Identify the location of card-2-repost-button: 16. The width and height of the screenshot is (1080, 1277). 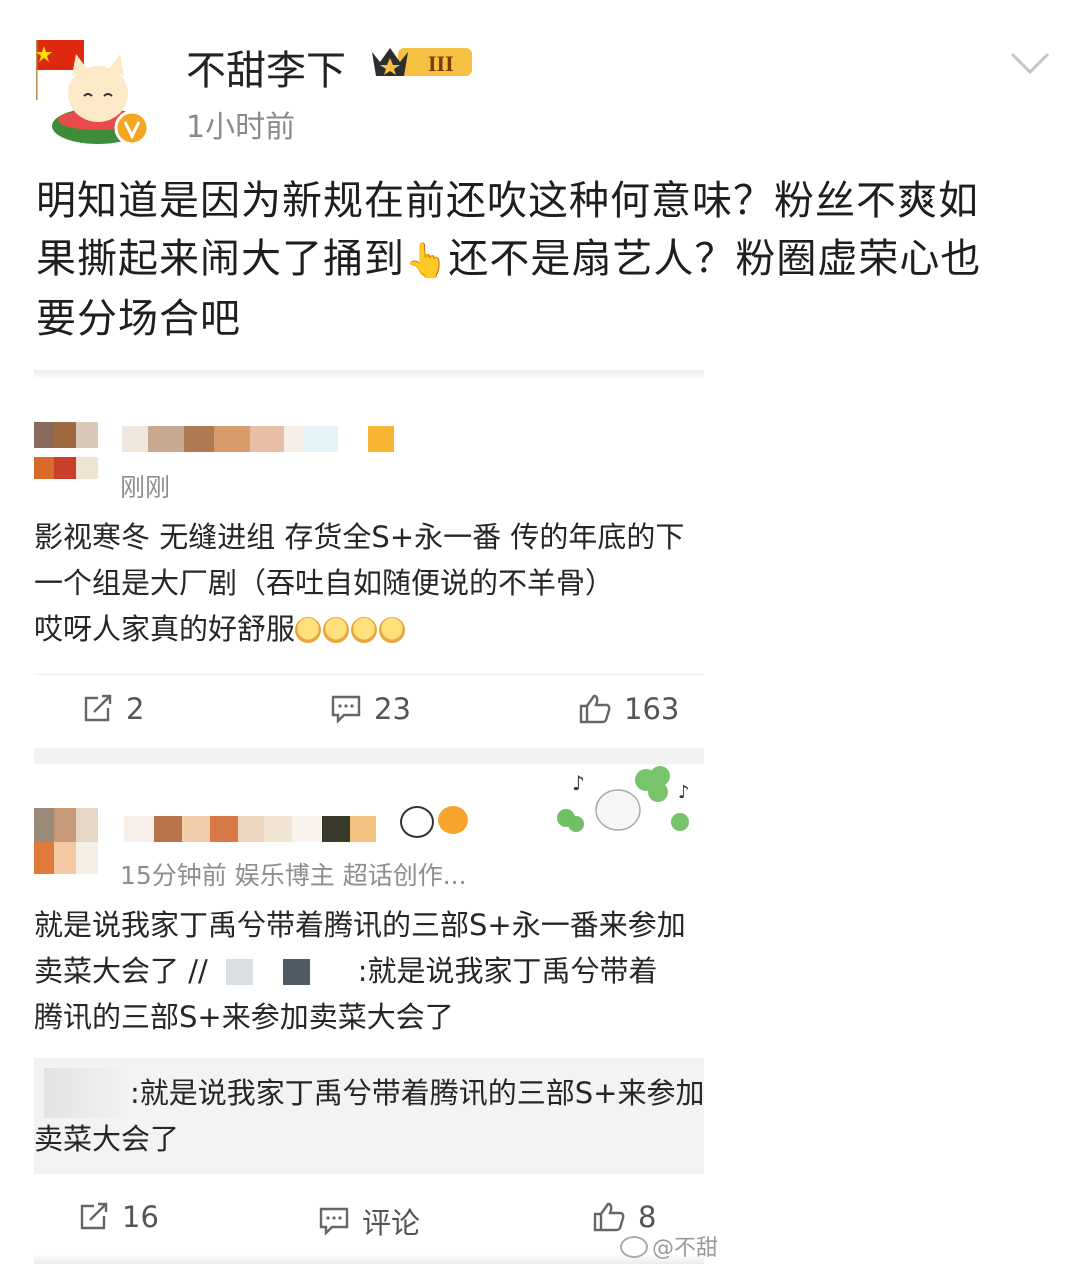
(118, 1217).